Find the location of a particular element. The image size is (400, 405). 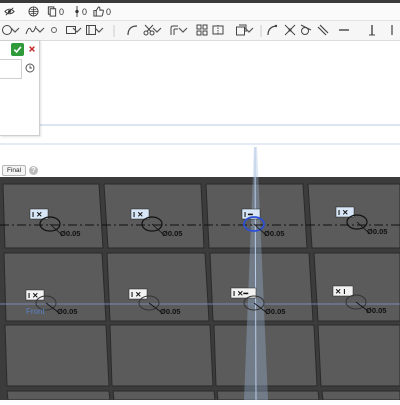

selection-field is located at coordinates (11, 69).